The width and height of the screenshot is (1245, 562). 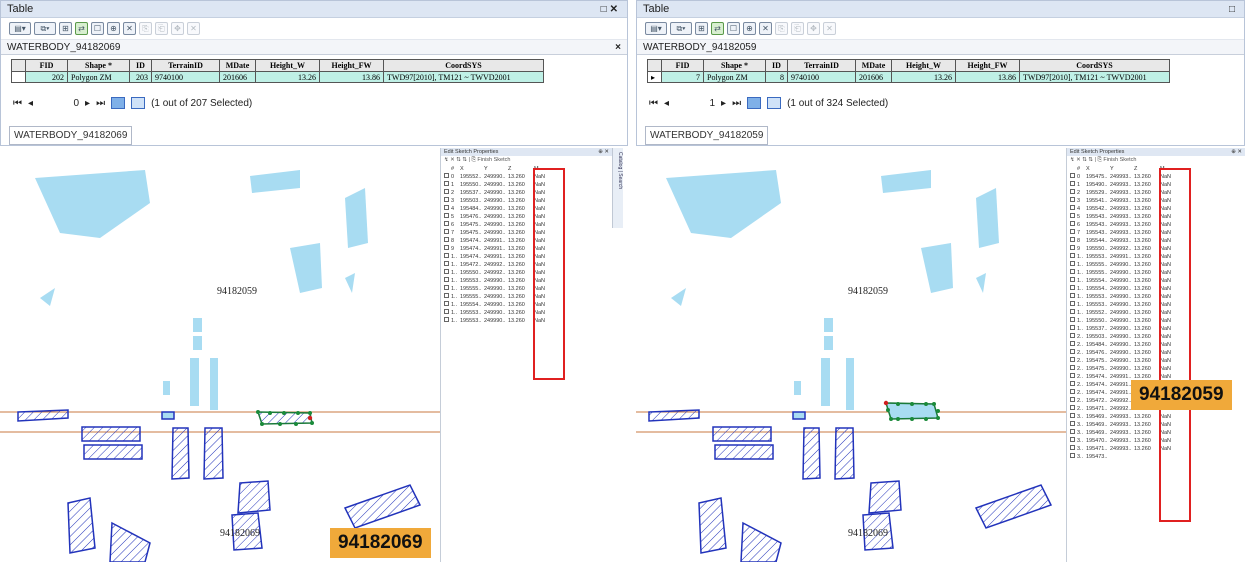 What do you see at coordinates (695, 103) in the screenshot?
I see `record-number-input: 1` at bounding box center [695, 103].